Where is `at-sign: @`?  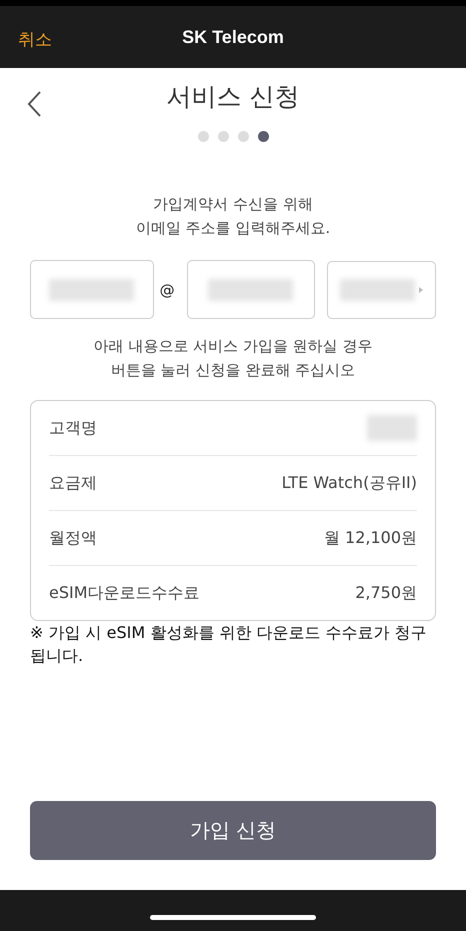 at-sign: @ is located at coordinates (167, 289).